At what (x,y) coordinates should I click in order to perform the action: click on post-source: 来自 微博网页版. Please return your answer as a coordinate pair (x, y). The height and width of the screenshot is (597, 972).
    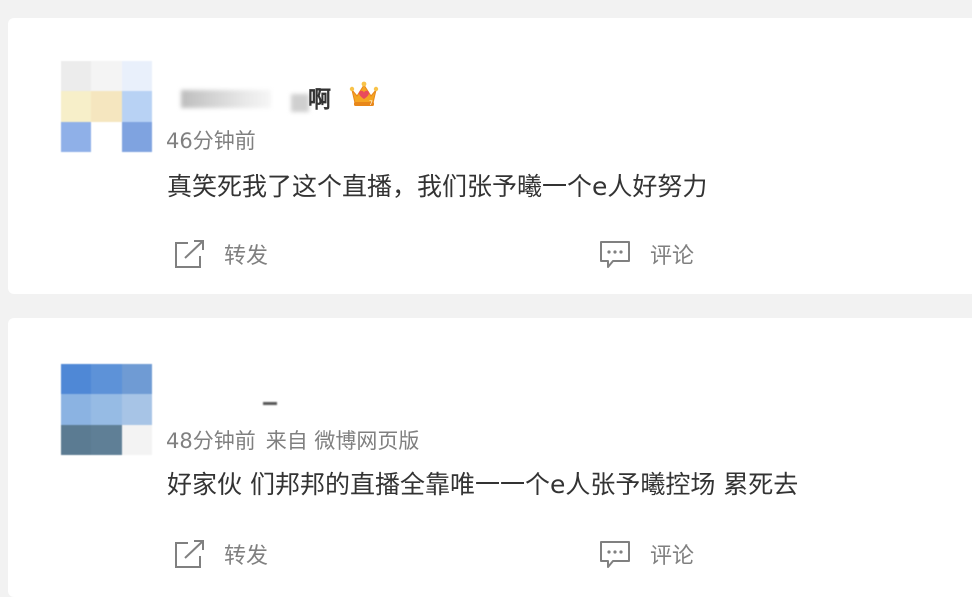
    Looking at the image, I should click on (342, 441).